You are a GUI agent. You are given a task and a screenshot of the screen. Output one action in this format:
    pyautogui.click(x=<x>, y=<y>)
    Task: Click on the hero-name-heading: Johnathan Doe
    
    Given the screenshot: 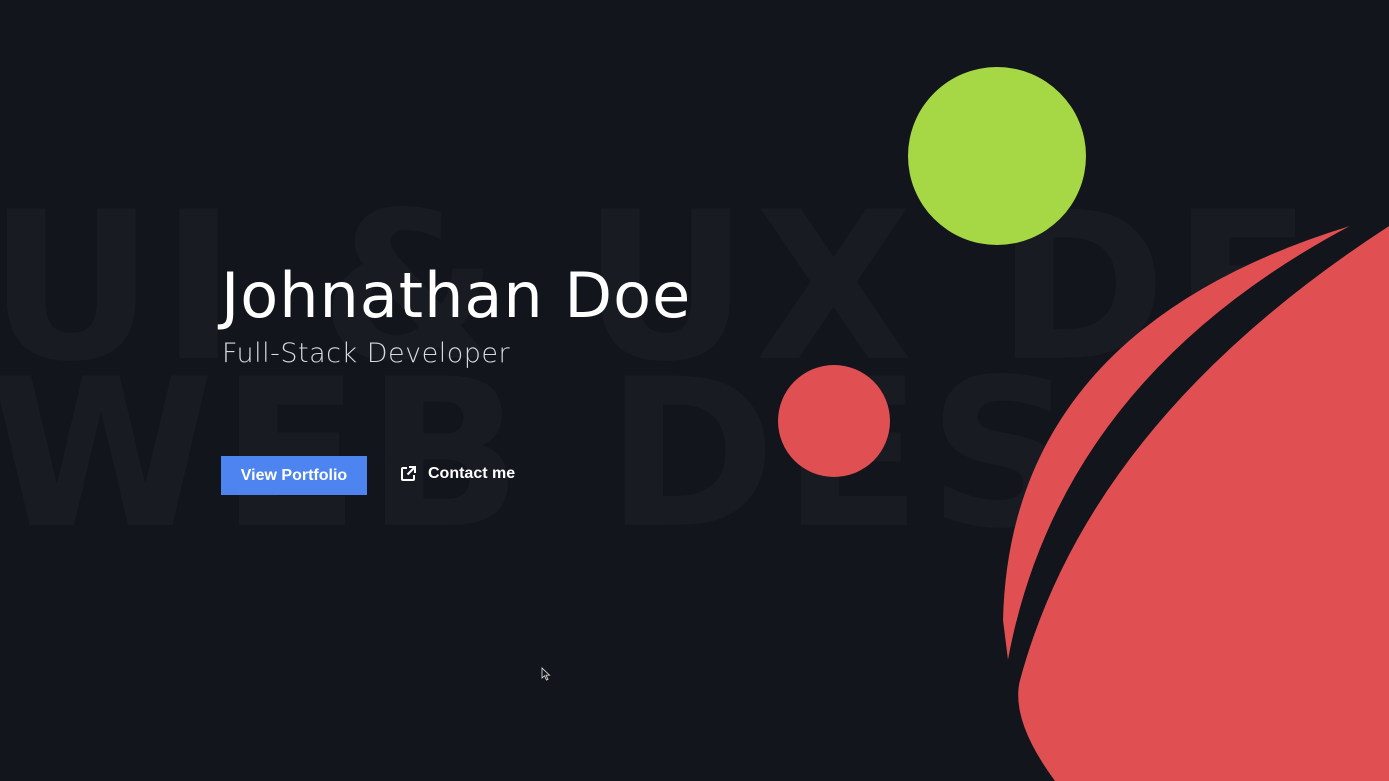 What is the action you would take?
    pyautogui.click(x=456, y=295)
    